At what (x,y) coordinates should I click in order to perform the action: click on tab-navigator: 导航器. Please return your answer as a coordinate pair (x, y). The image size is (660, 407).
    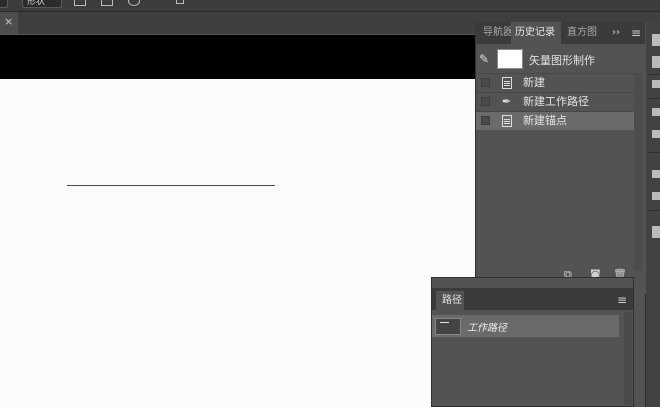
    Looking at the image, I should click on (495, 33).